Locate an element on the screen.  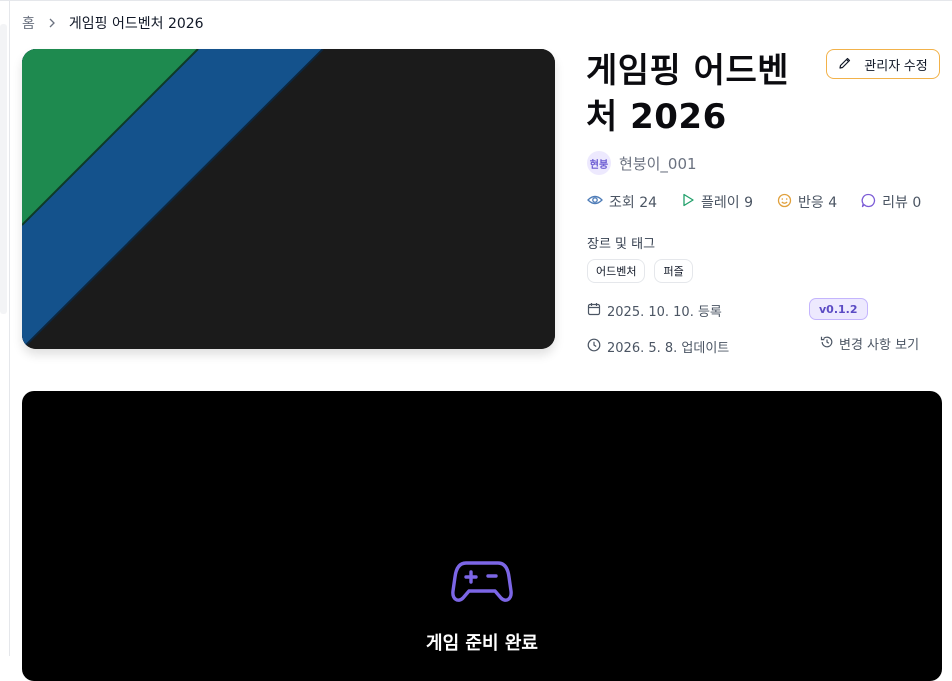
breadcrumb: 홈 게임핑 어드벤처 2026 is located at coordinates (113, 23).